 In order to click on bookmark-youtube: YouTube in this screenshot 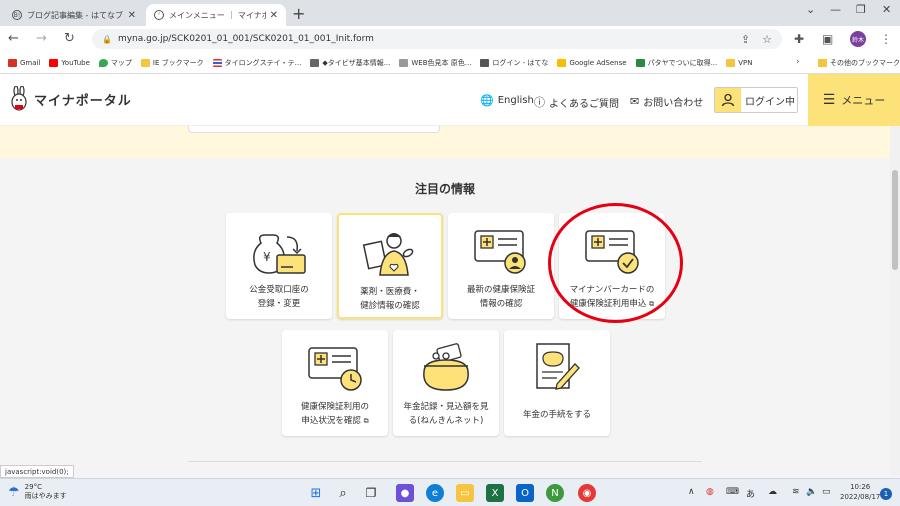, I will do `click(69, 62)`.